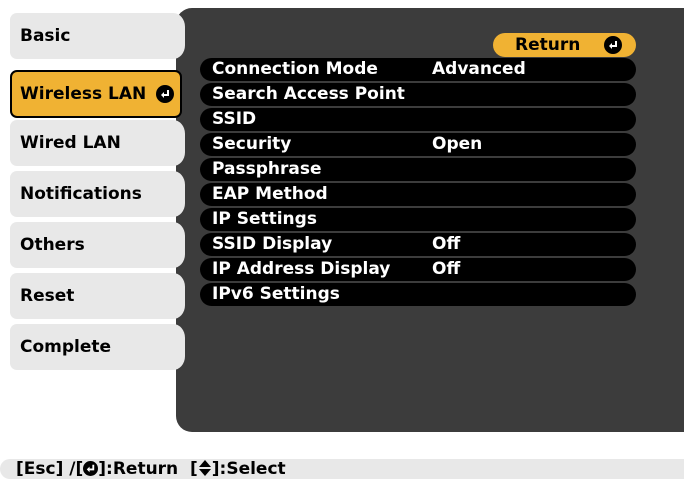 This screenshot has height=482, width=684. I want to click on sidebar-item-reset: Reset, so click(91, 296).